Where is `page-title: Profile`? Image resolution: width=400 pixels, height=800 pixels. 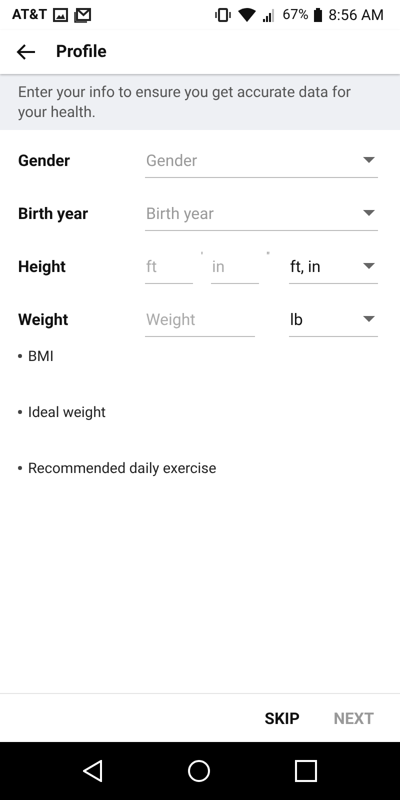
page-title: Profile is located at coordinates (81, 52).